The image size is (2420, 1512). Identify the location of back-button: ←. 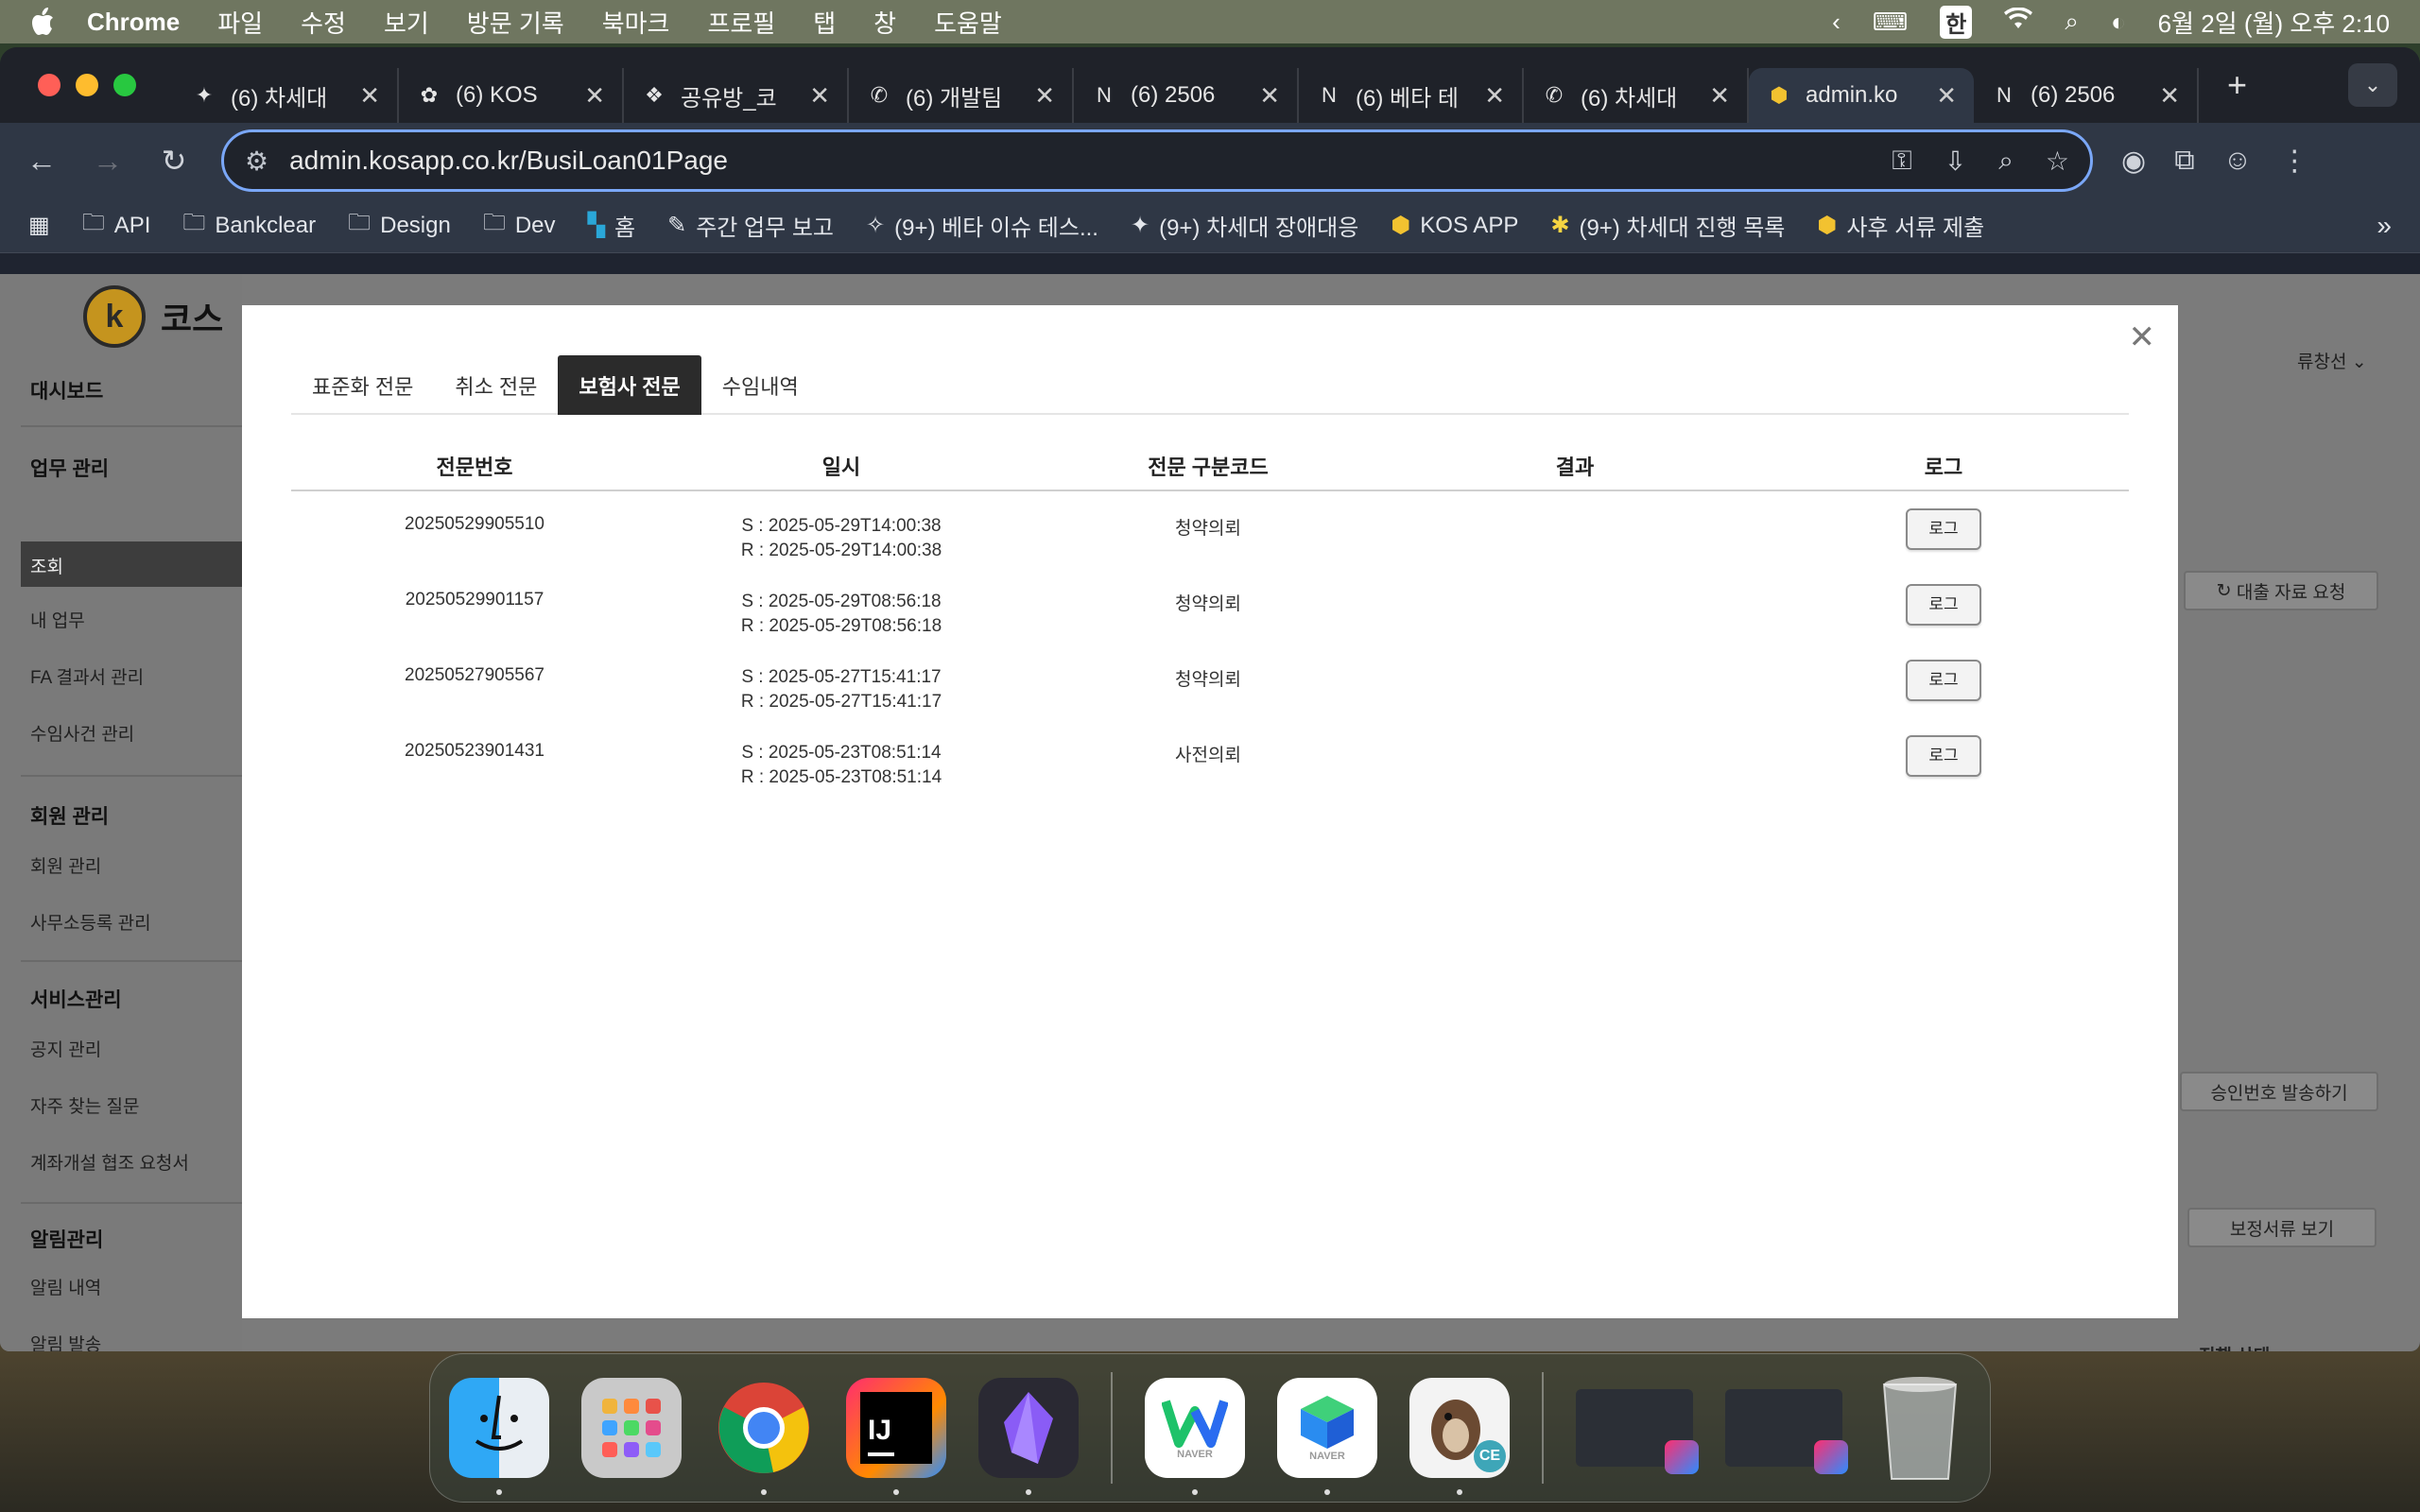
(41, 161).